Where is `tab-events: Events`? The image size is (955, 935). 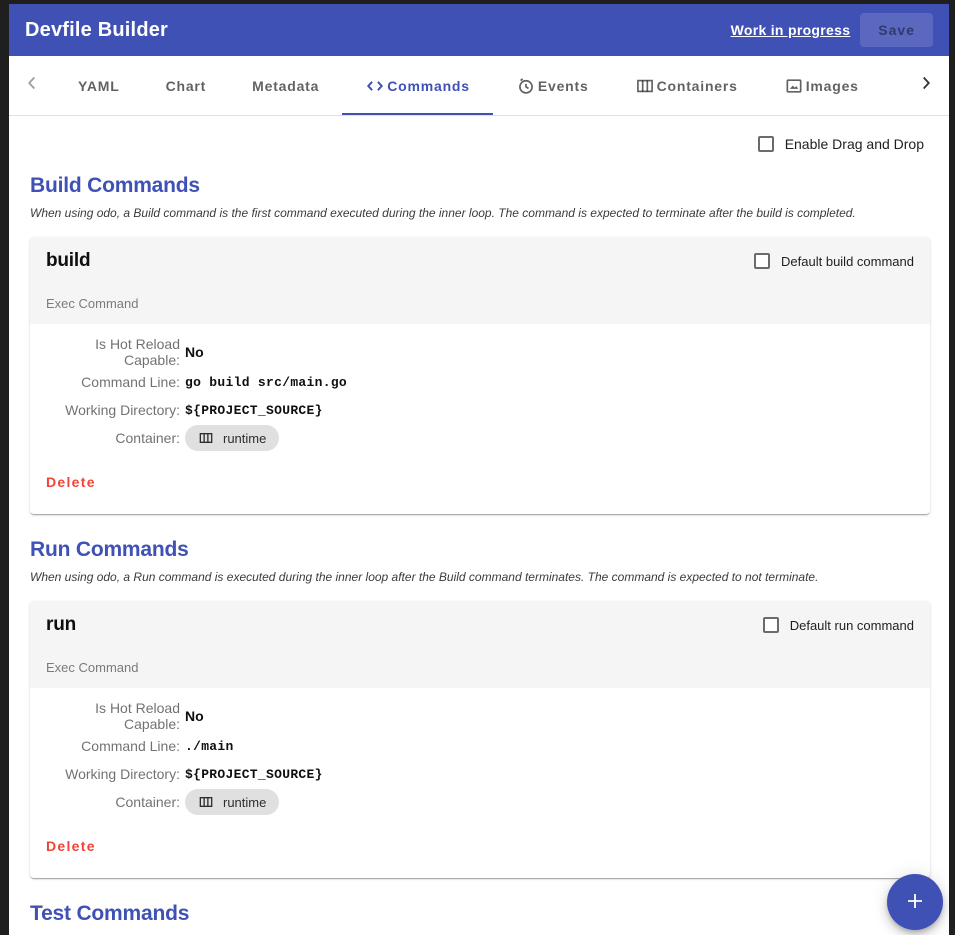
tab-events: Events is located at coordinates (552, 85).